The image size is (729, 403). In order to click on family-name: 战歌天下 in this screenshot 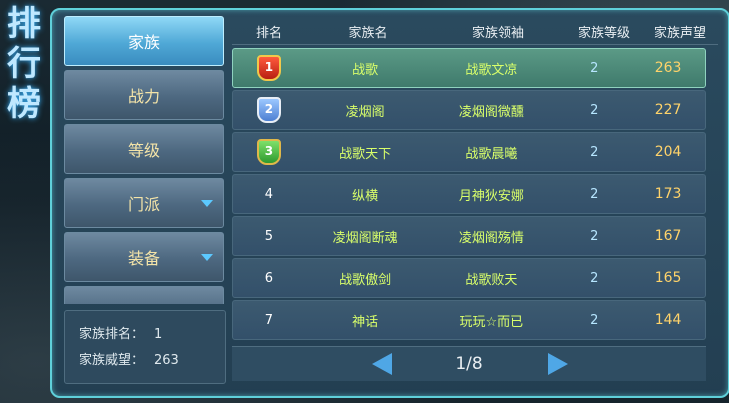, I will do `click(365, 154)`.